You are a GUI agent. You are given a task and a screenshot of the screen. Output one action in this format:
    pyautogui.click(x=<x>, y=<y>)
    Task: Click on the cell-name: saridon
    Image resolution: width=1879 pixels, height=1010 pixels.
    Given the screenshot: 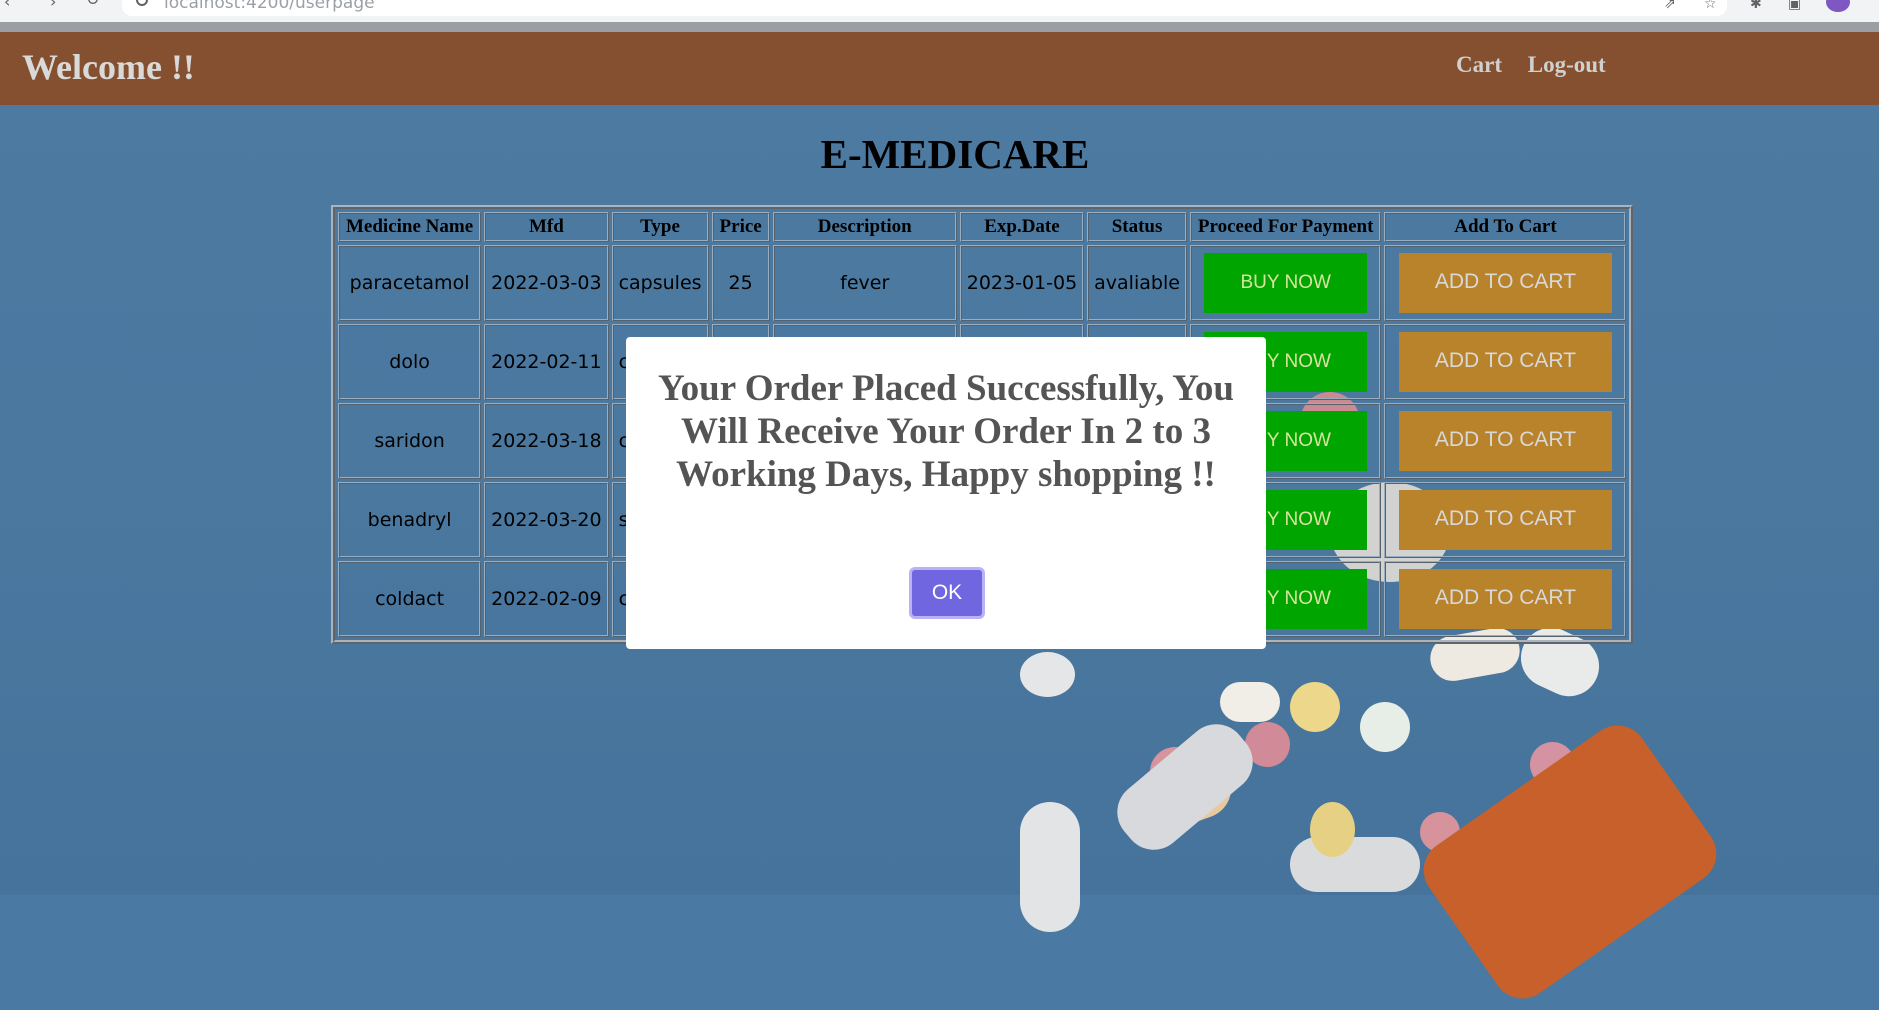 What is the action you would take?
    pyautogui.click(x=410, y=441)
    